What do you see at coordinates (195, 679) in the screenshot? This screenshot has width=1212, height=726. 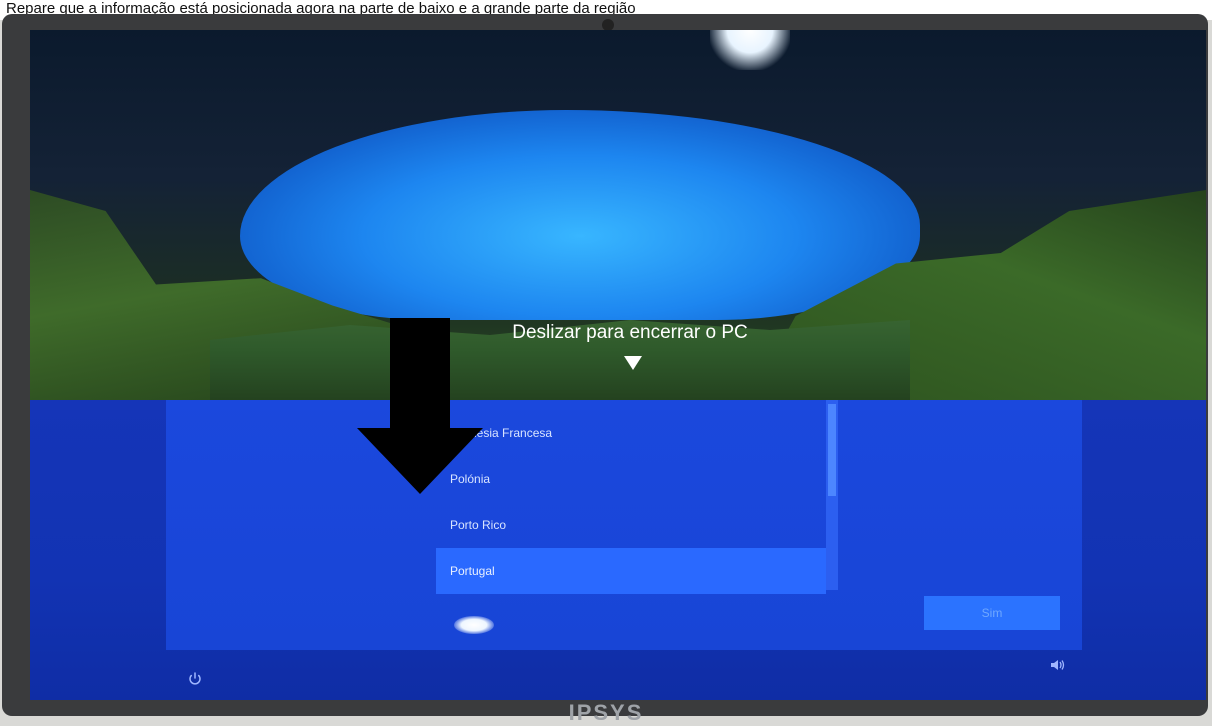 I see `power-icon` at bounding box center [195, 679].